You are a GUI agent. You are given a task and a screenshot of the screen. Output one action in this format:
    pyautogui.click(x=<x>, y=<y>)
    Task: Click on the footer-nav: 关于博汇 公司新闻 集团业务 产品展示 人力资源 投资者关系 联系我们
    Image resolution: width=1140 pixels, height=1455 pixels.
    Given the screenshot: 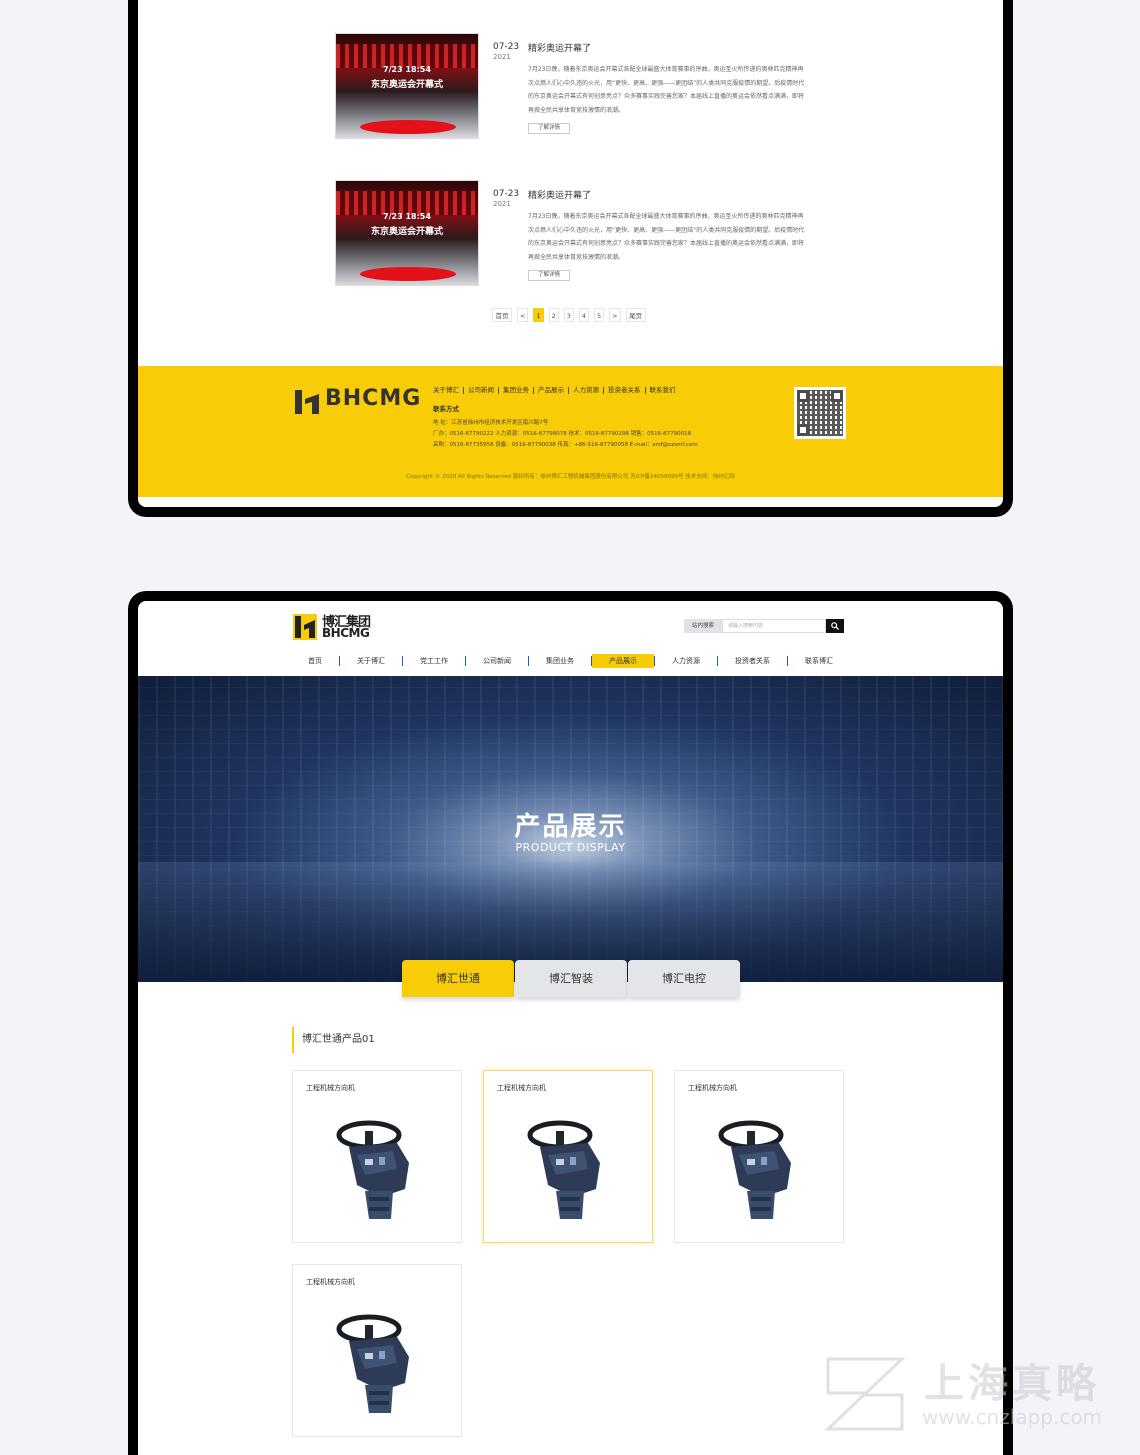 What is the action you would take?
    pyautogui.click(x=556, y=390)
    